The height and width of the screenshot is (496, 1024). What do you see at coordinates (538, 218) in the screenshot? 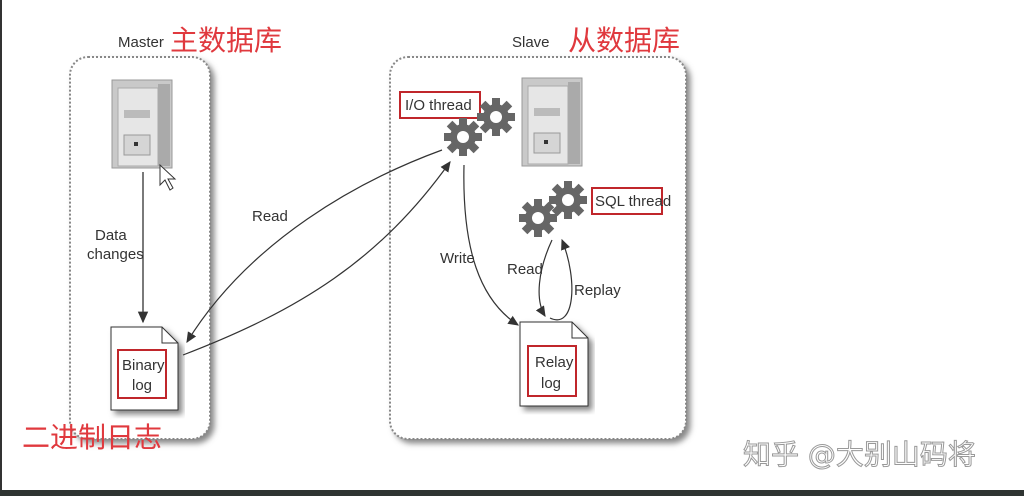
I see `sql-gear-icon` at bounding box center [538, 218].